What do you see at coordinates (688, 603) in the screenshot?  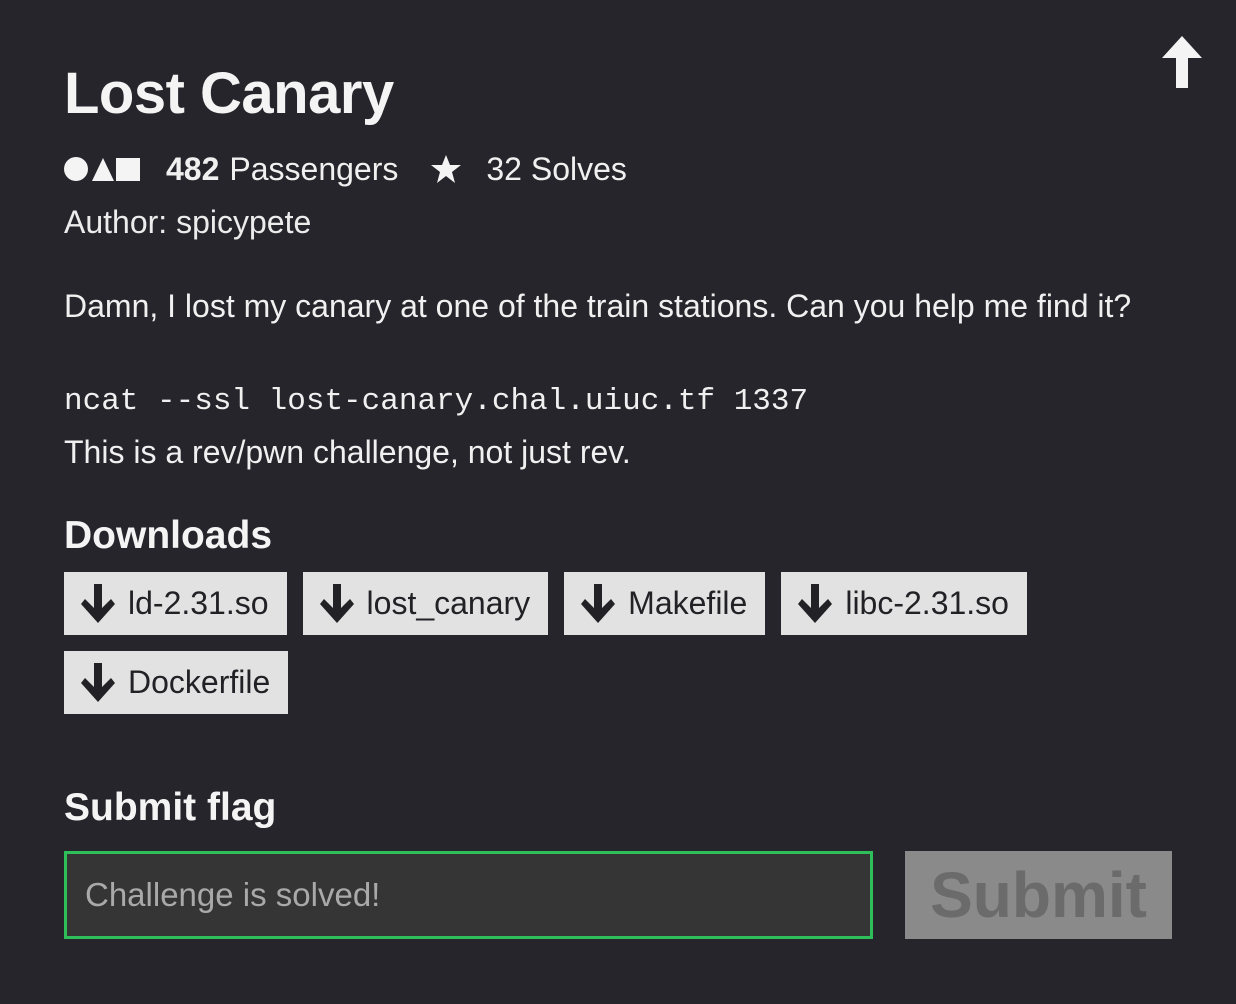 I see `download-label: Makefile` at bounding box center [688, 603].